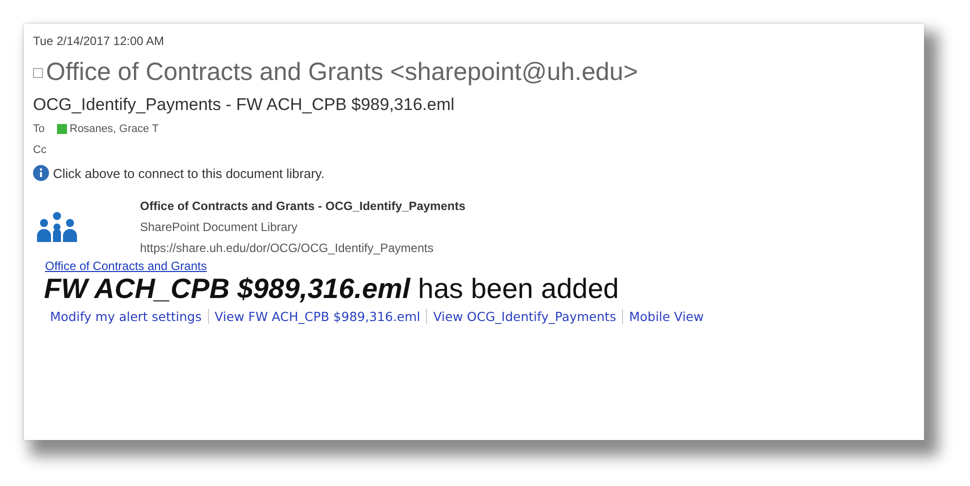 This screenshot has width=970, height=486. I want to click on footer-link: Mobile View, so click(666, 316).